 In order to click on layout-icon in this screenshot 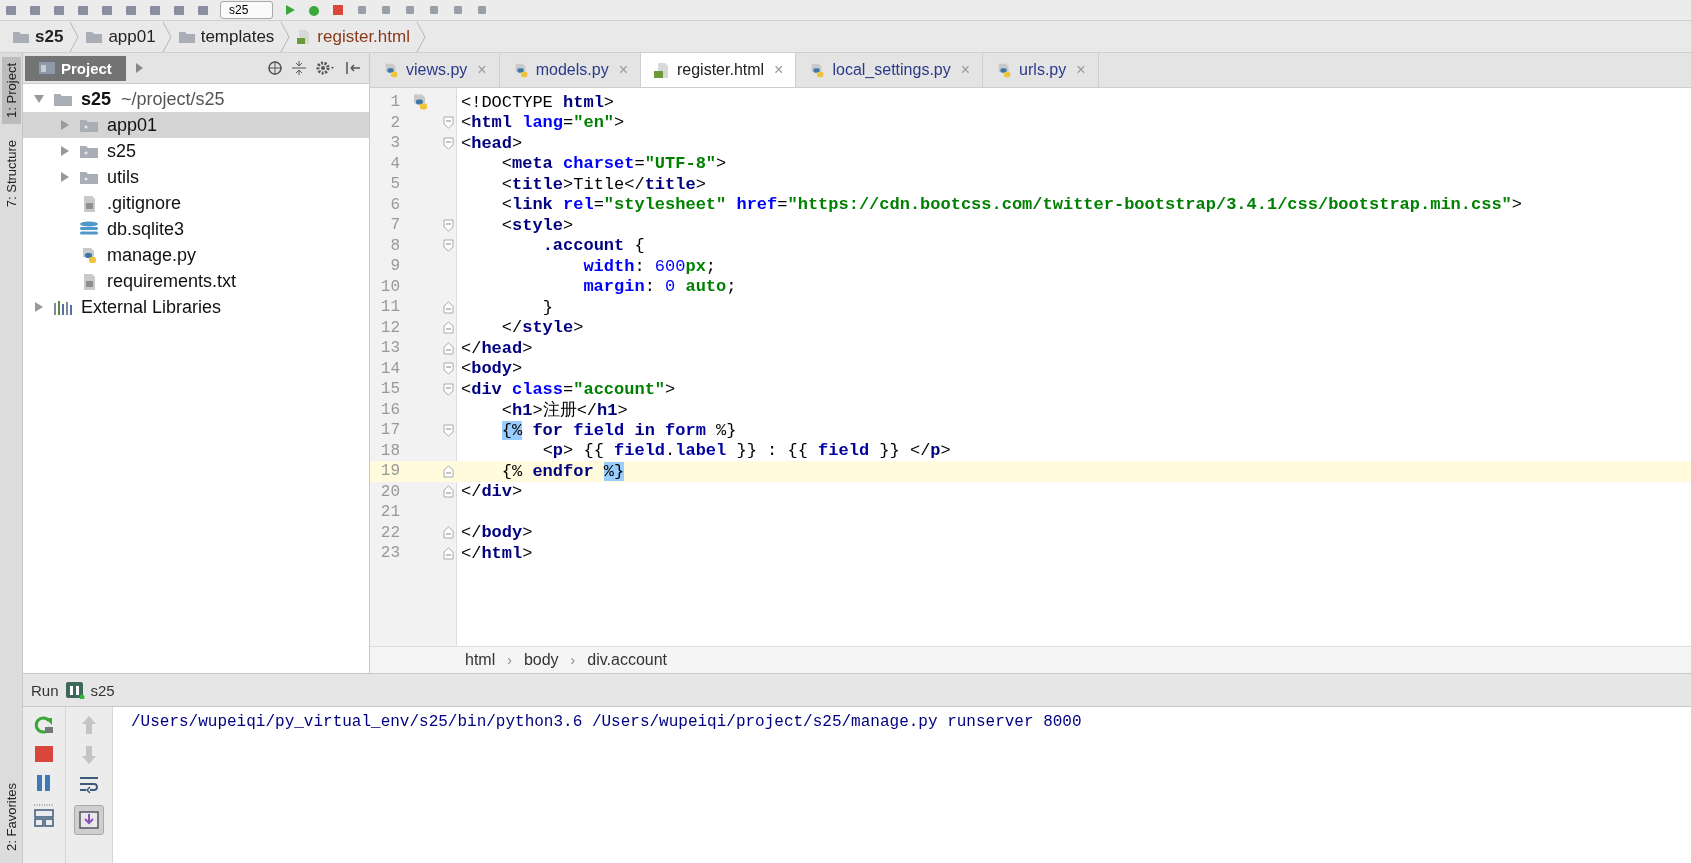, I will do `click(44, 816)`.